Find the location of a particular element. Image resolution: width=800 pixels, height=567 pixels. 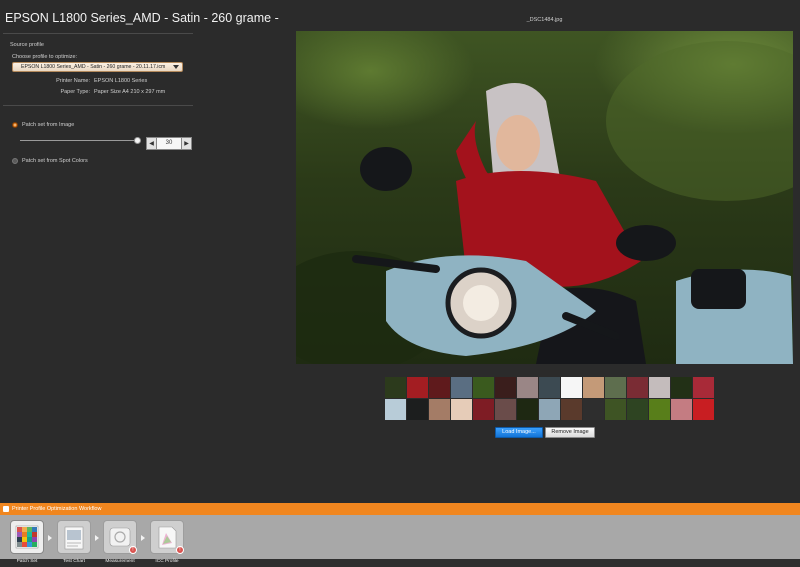

patch-from-image-label: Patch set from Image is located at coordinates (48, 125).